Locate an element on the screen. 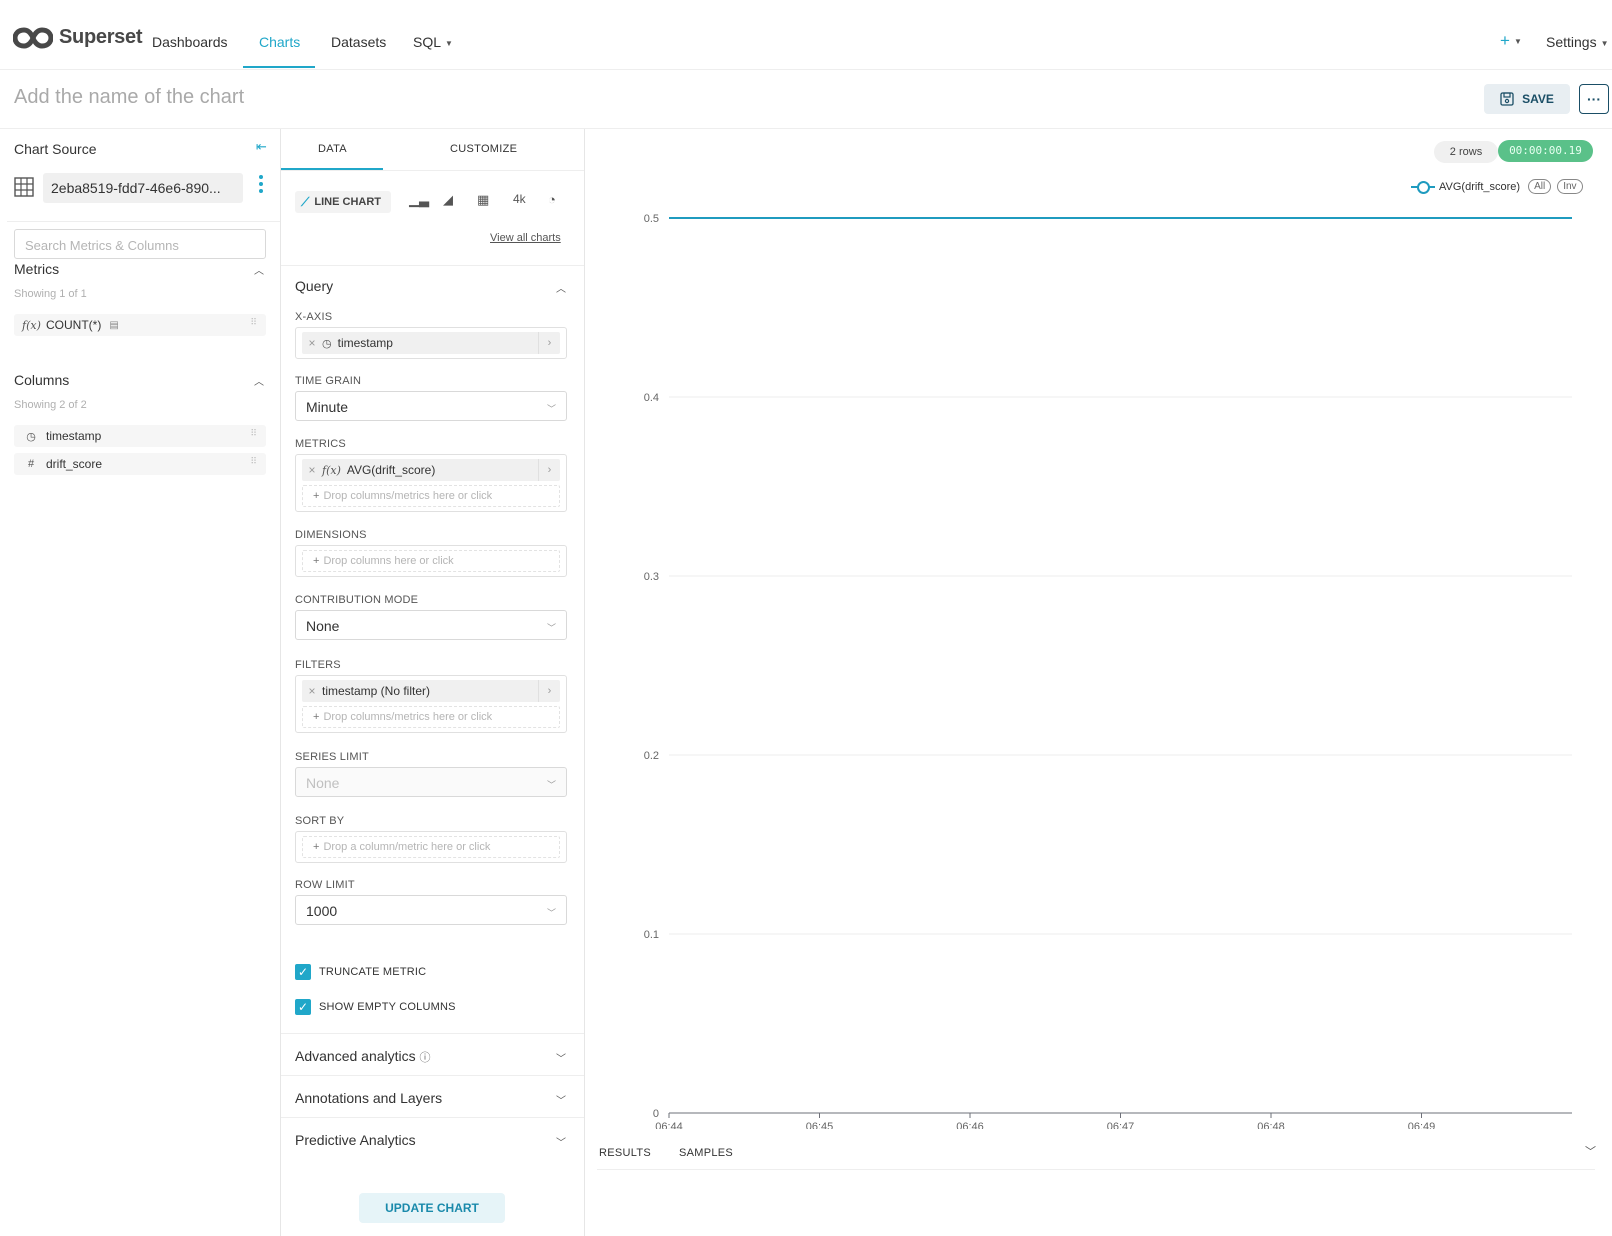  save-button: SAVE is located at coordinates (1527, 99).